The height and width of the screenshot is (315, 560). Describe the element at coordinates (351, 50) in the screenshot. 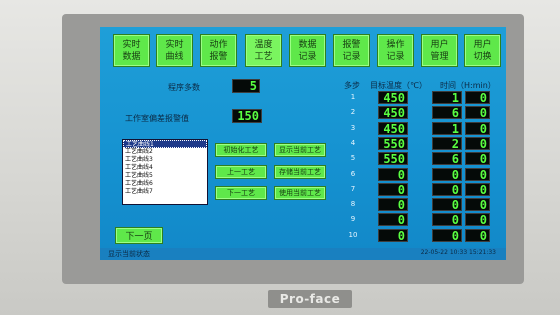

I see `tab-alarm-record: 报警 记录` at that location.